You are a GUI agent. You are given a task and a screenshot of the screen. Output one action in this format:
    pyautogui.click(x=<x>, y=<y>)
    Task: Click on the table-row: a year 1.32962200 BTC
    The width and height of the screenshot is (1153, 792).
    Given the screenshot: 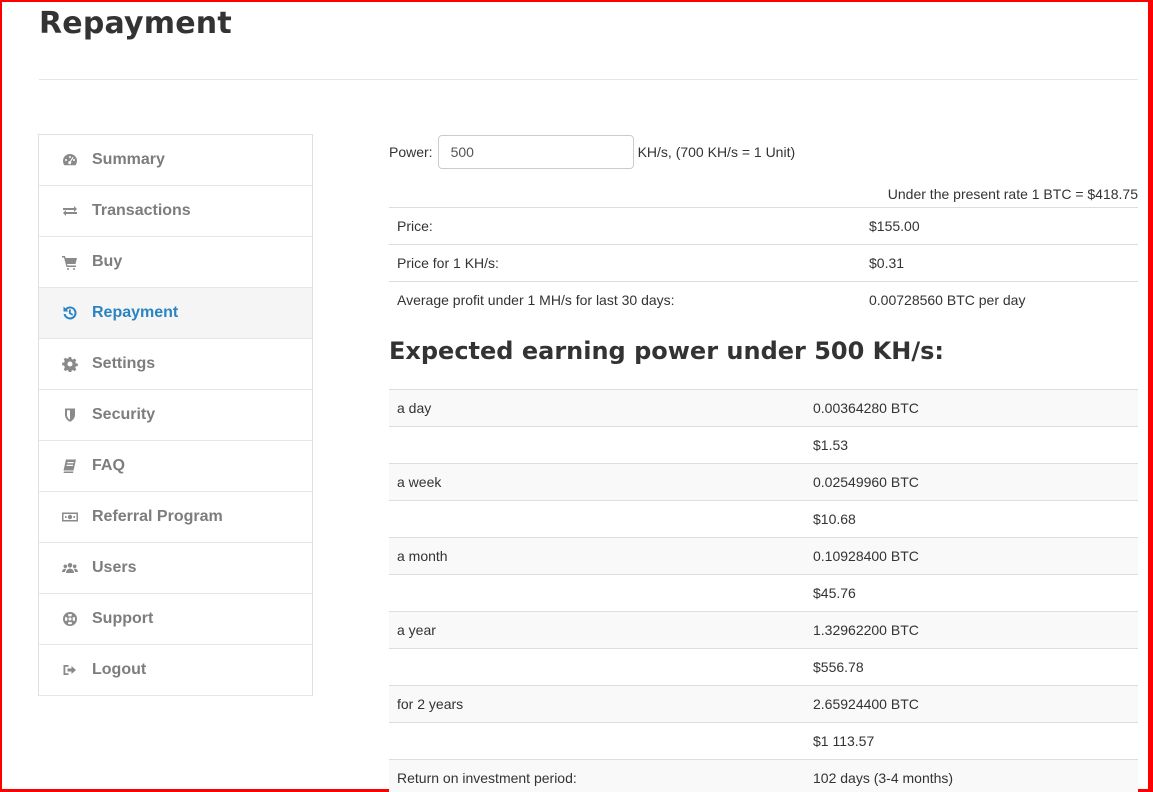 What is the action you would take?
    pyautogui.click(x=763, y=630)
    